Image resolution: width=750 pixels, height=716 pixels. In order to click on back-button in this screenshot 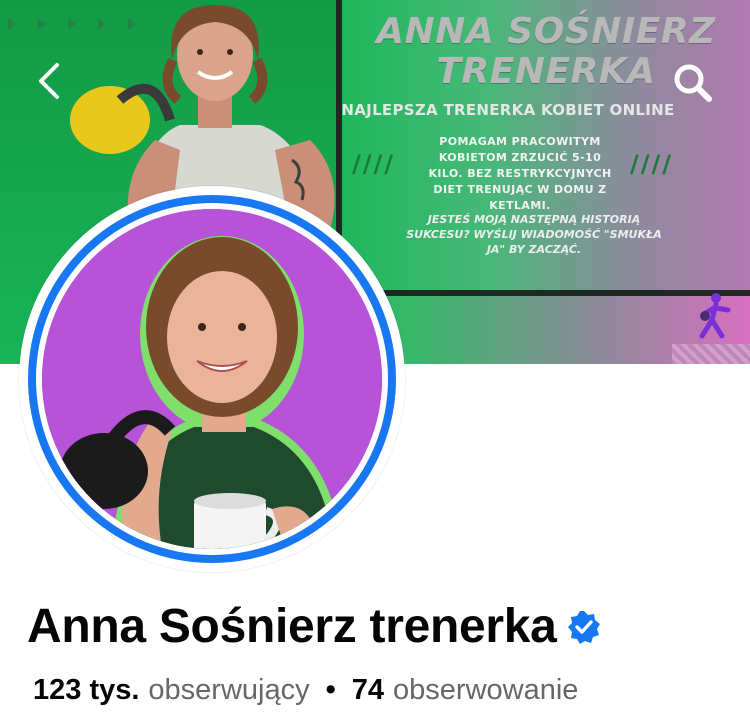, I will do `click(49, 81)`.